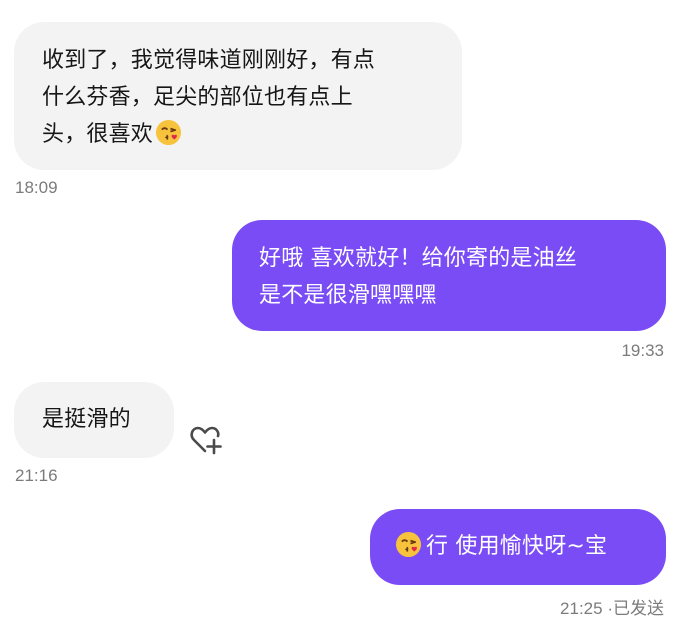  Describe the element at coordinates (642, 350) in the screenshot. I see `message-timestamp: 19:33` at that location.